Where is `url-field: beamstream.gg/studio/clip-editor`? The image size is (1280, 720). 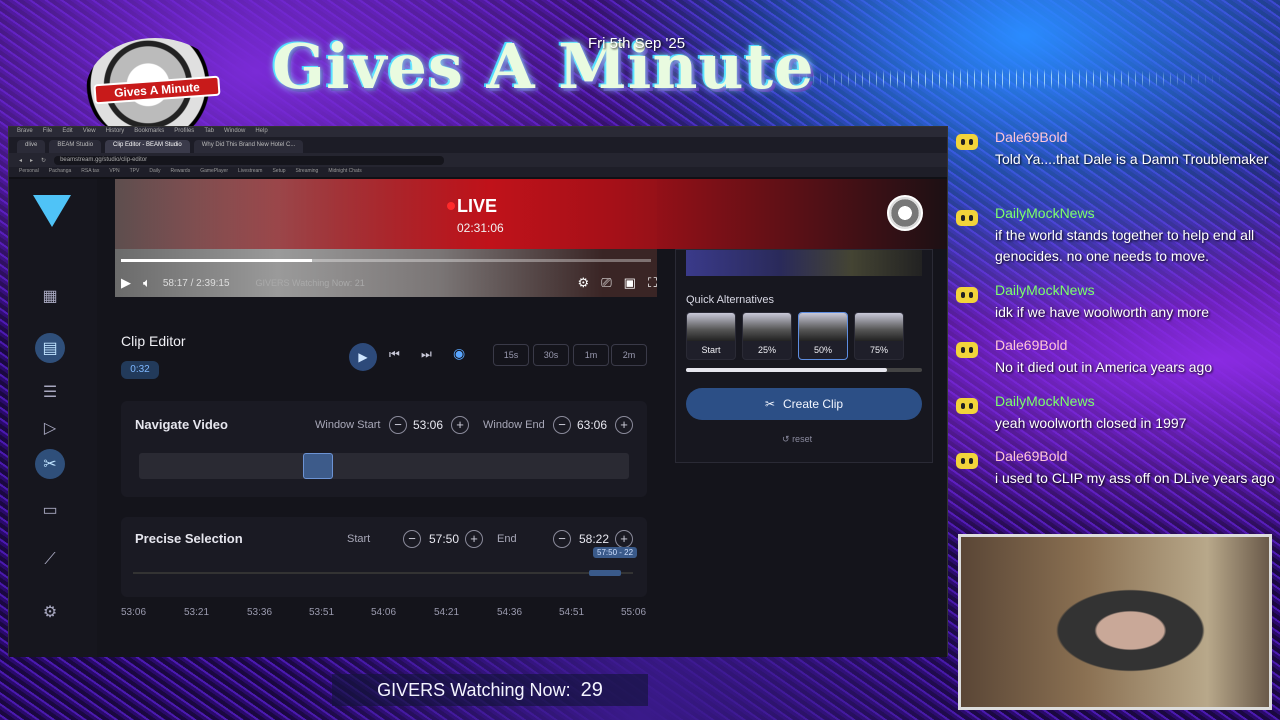 url-field: beamstream.gg/studio/clip-editor is located at coordinates (249, 160).